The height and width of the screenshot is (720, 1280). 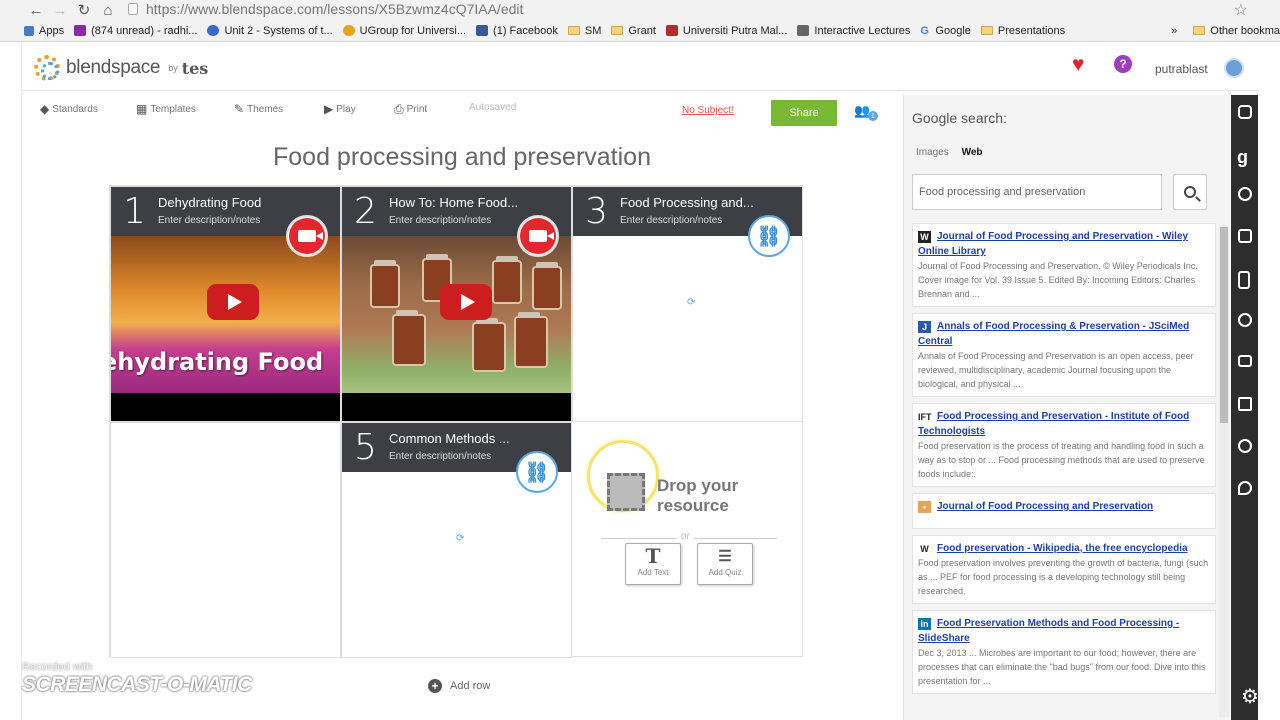 I want to click on tab-web: Web, so click(x=972, y=152).